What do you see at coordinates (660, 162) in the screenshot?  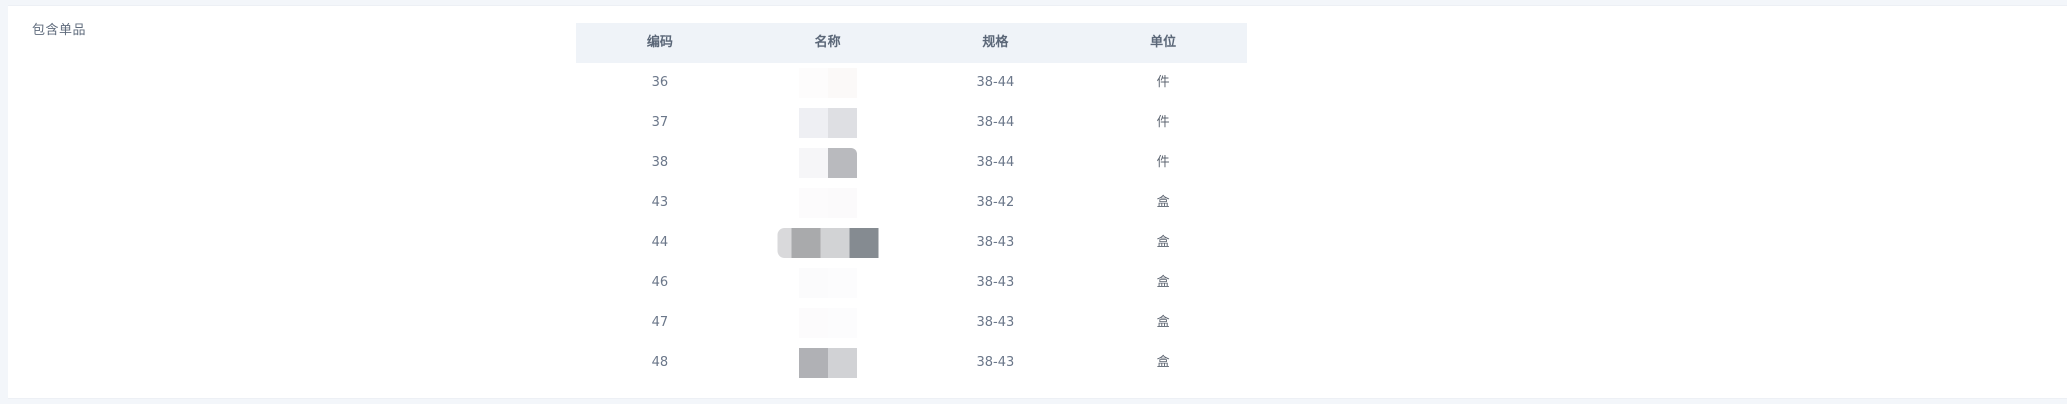 I see `cell-code: 38` at bounding box center [660, 162].